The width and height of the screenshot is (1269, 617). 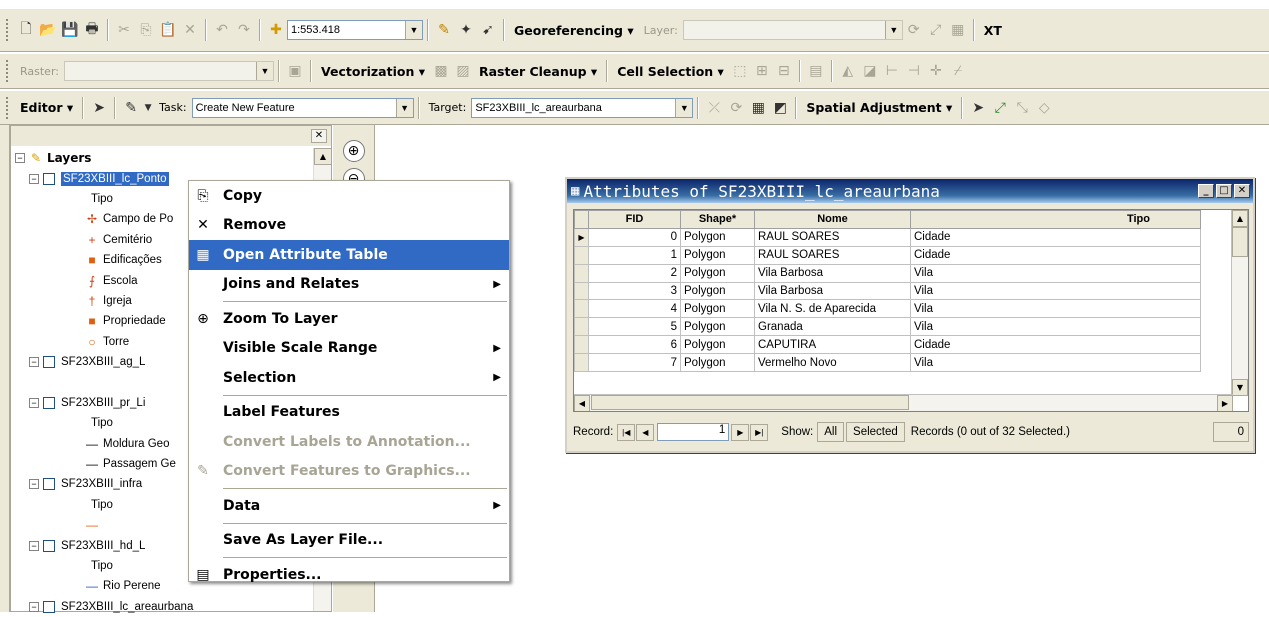 I want to click on next-record-icon: ▶, so click(x=740, y=432).